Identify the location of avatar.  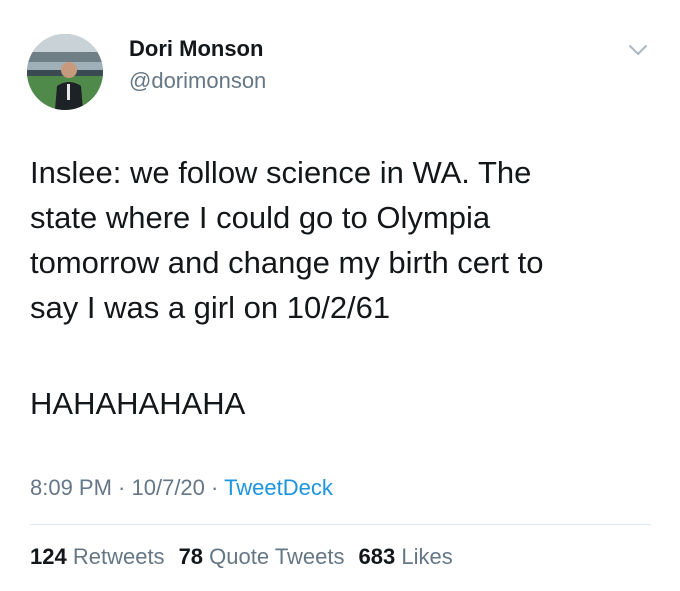
(65, 72).